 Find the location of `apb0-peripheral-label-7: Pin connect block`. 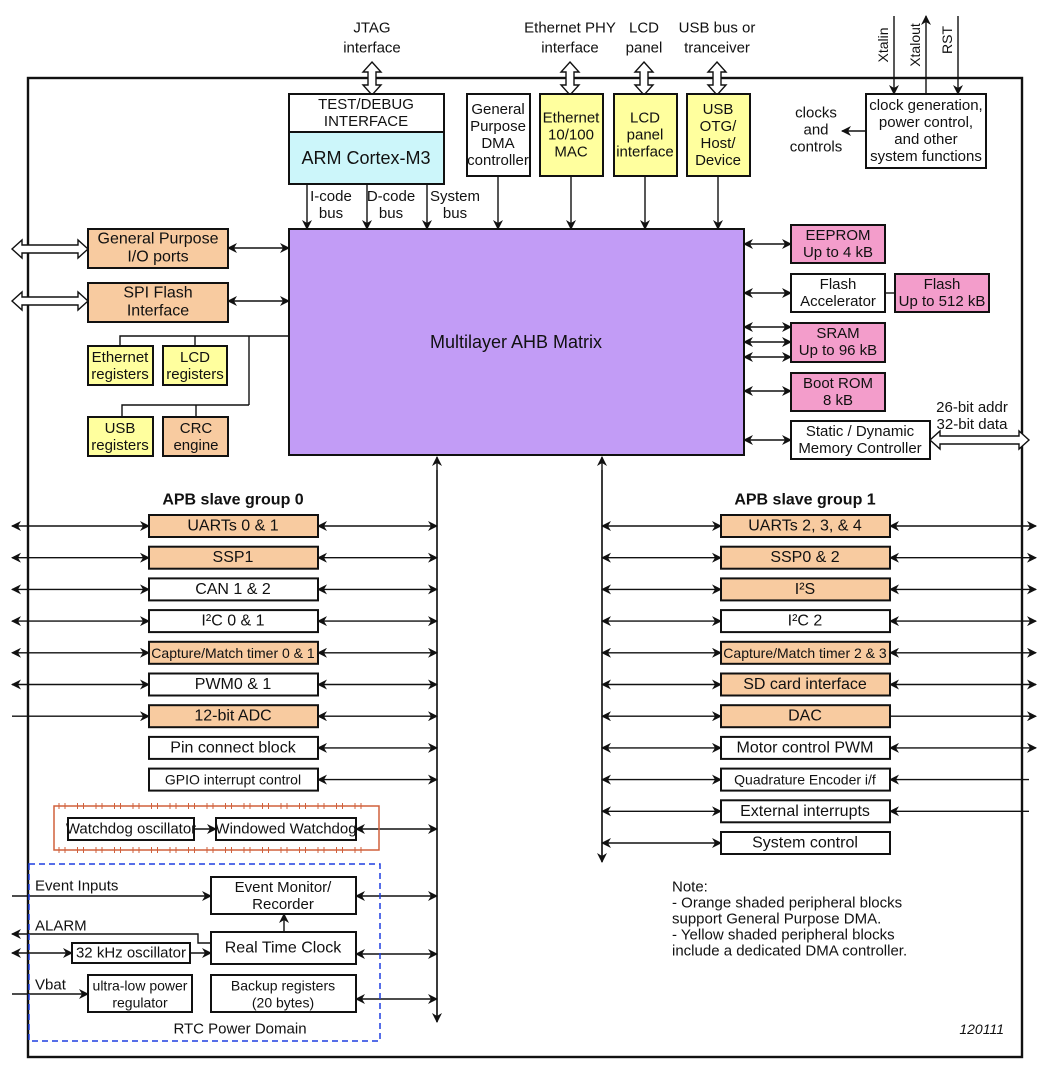

apb0-peripheral-label-7: Pin connect block is located at coordinates (233, 747).